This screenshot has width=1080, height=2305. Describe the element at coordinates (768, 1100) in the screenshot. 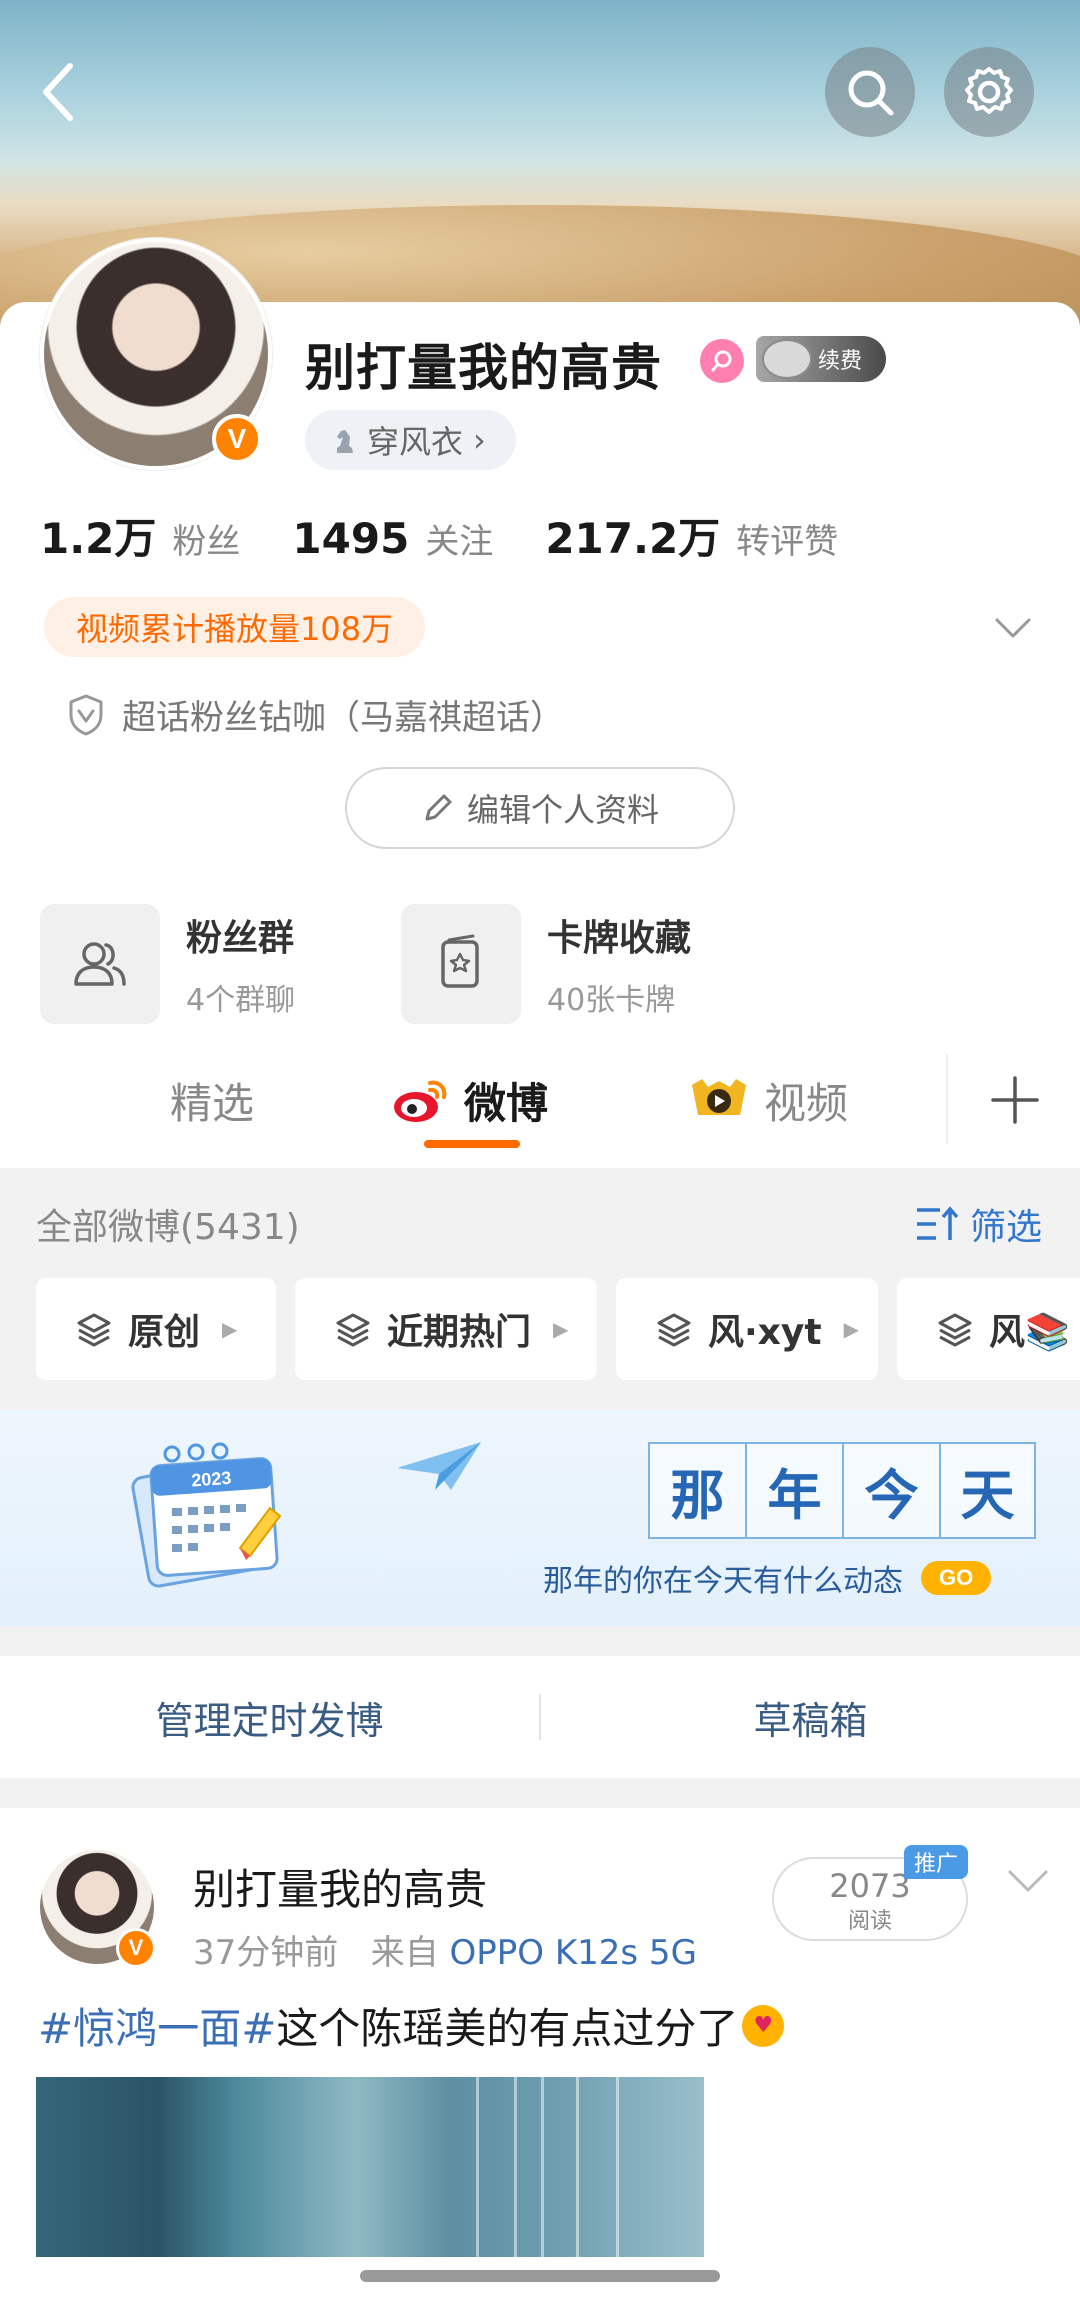

I see `tab-video: 视频` at that location.